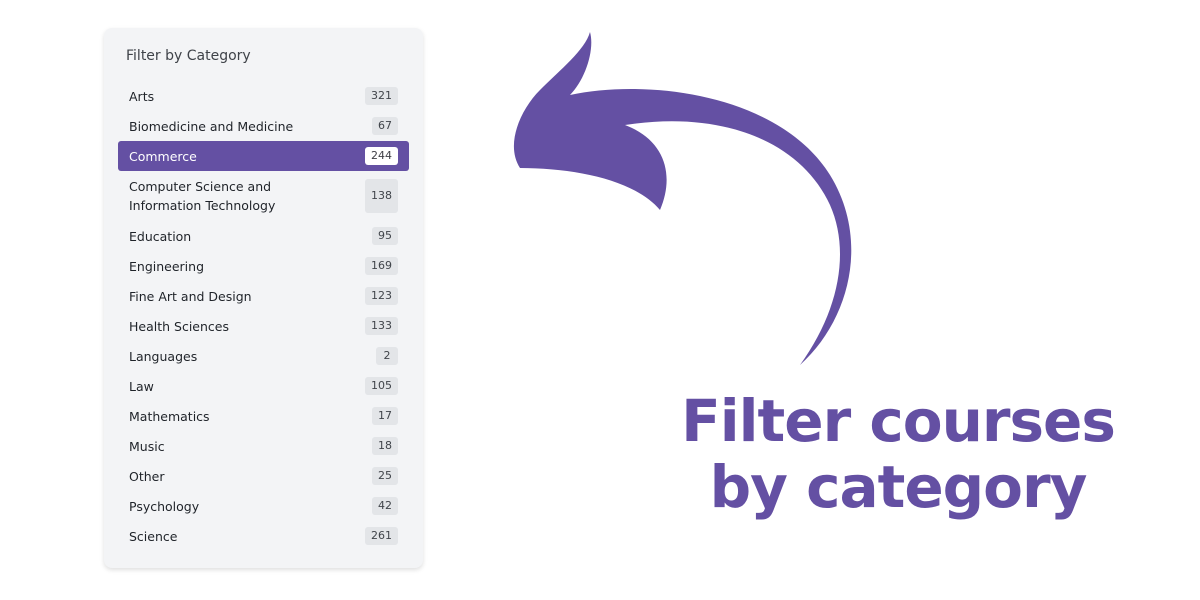 Image resolution: width=1200 pixels, height=600 pixels. Describe the element at coordinates (898, 487) in the screenshot. I see `headline-line-2: by category` at that location.